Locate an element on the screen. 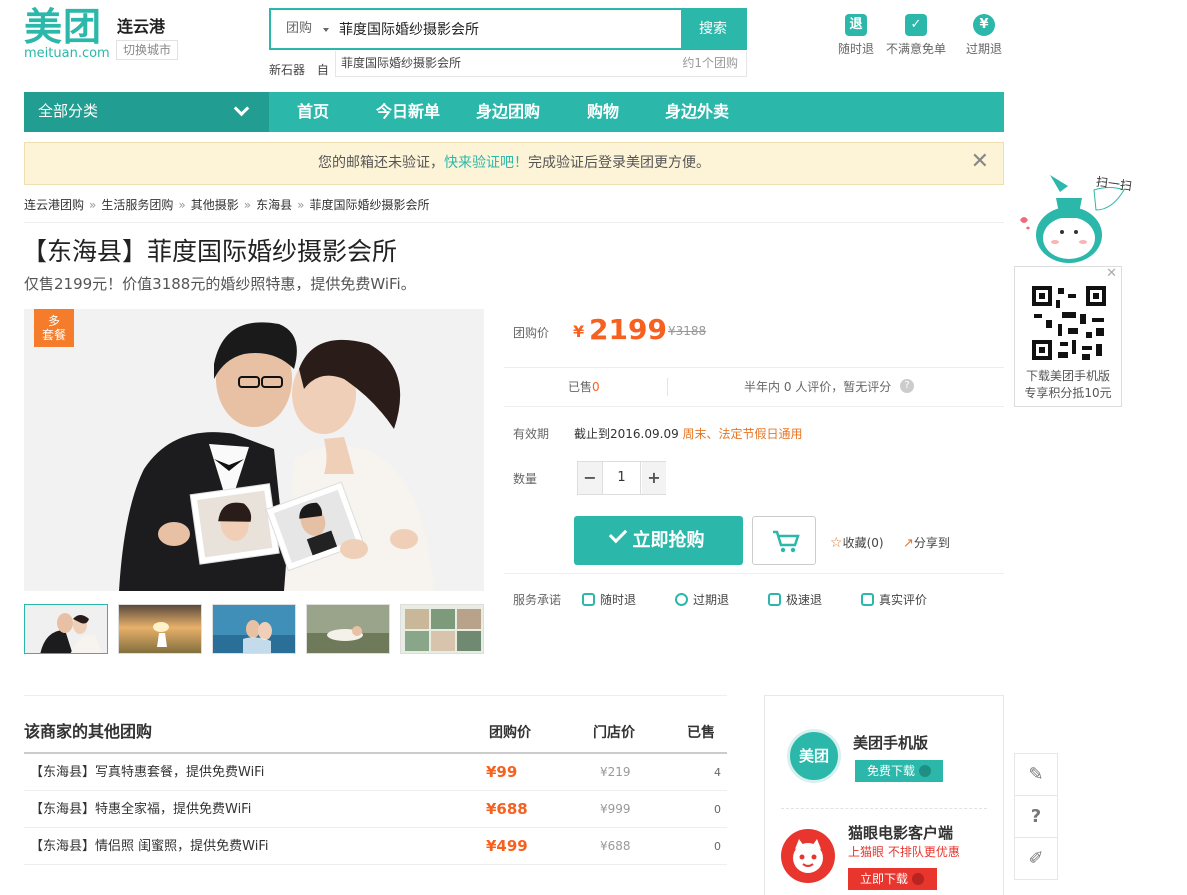  service-fast-refund: 极速退 is located at coordinates (795, 599).